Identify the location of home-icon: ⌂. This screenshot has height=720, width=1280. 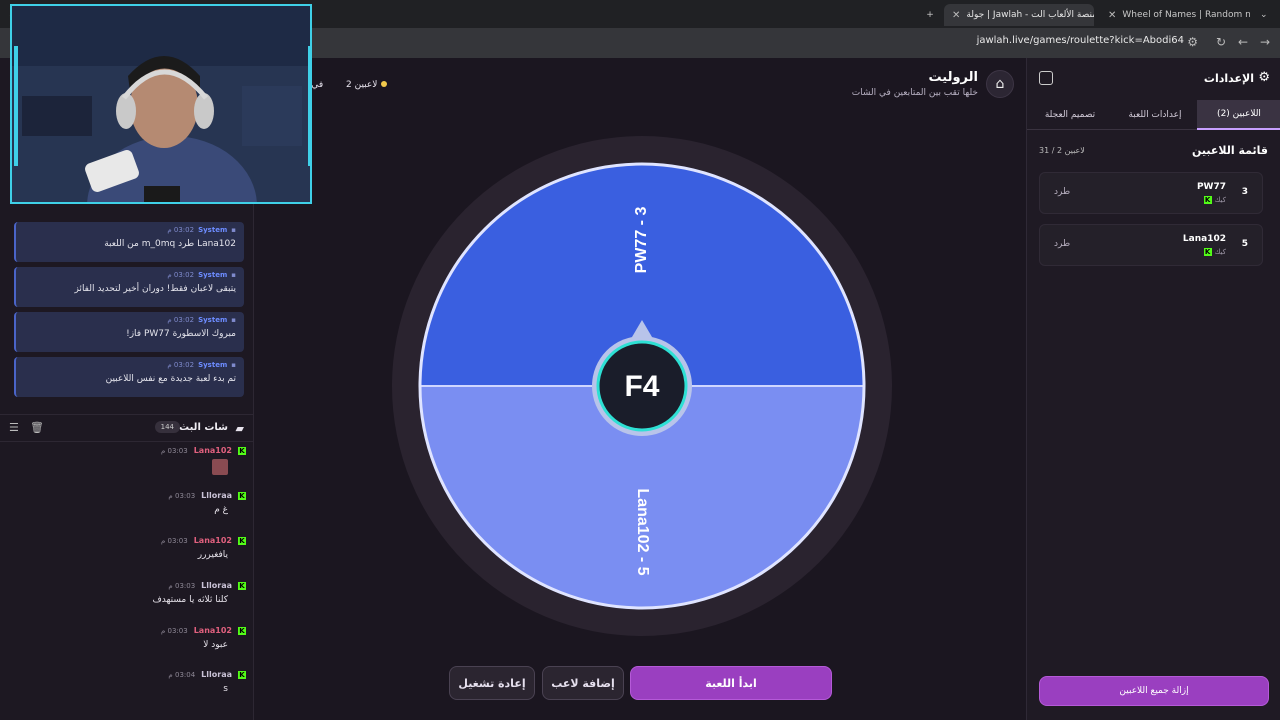
(1000, 84).